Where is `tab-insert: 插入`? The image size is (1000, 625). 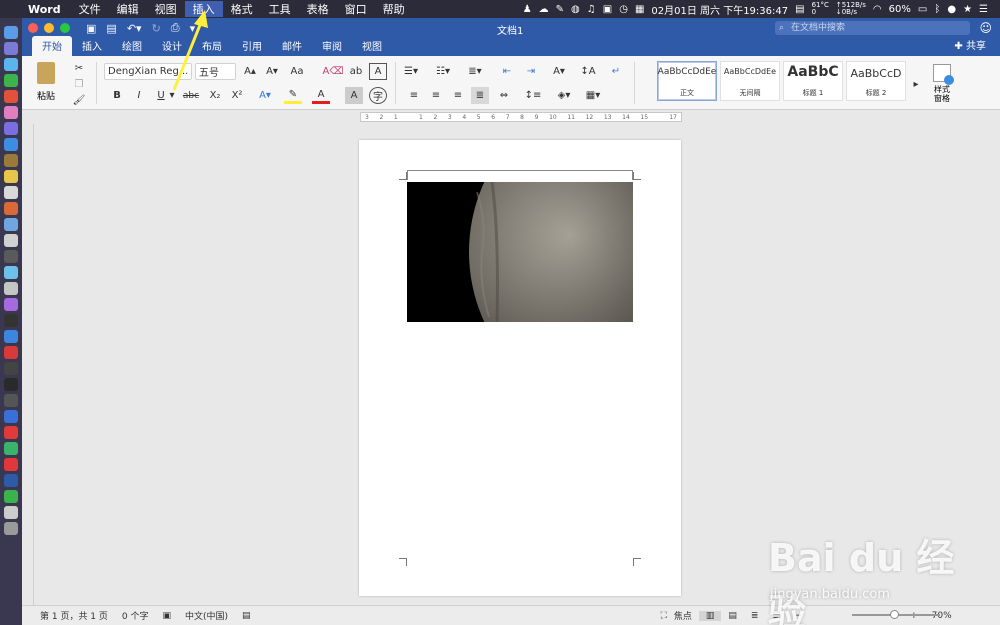
tab-insert: 插入 is located at coordinates (92, 46).